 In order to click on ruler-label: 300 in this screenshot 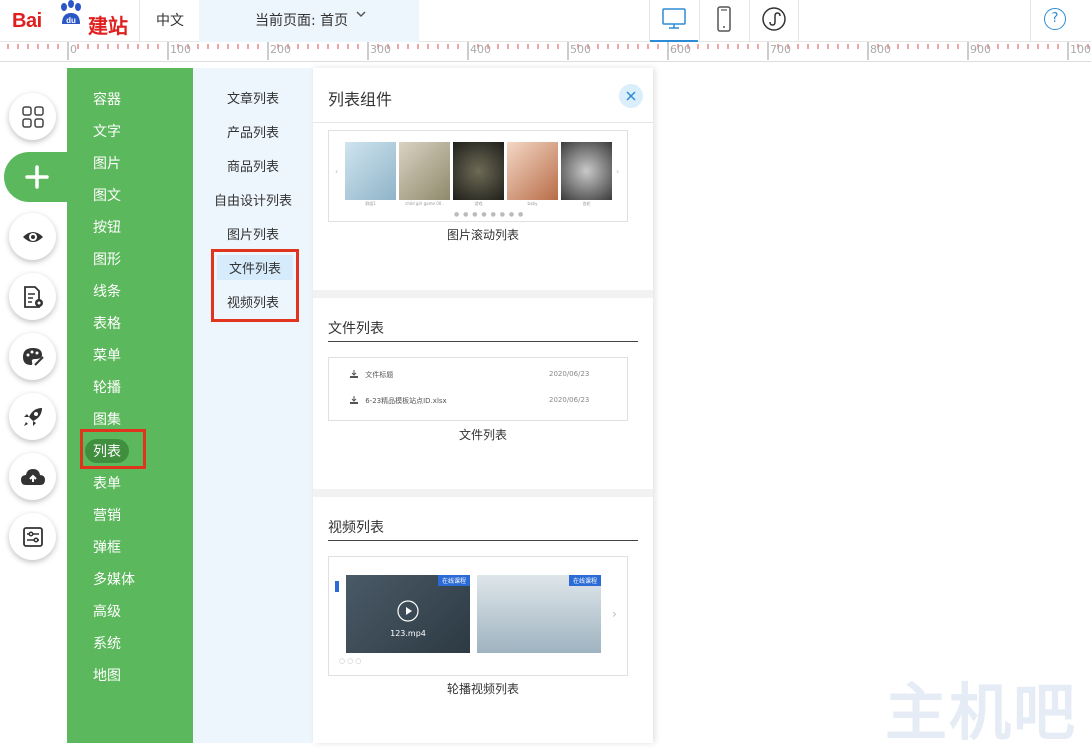, I will do `click(380, 49)`.